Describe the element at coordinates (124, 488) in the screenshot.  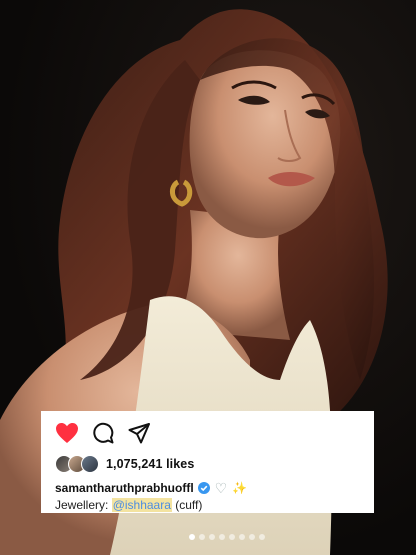
I see `username: samantharuthprabhuoffl` at that location.